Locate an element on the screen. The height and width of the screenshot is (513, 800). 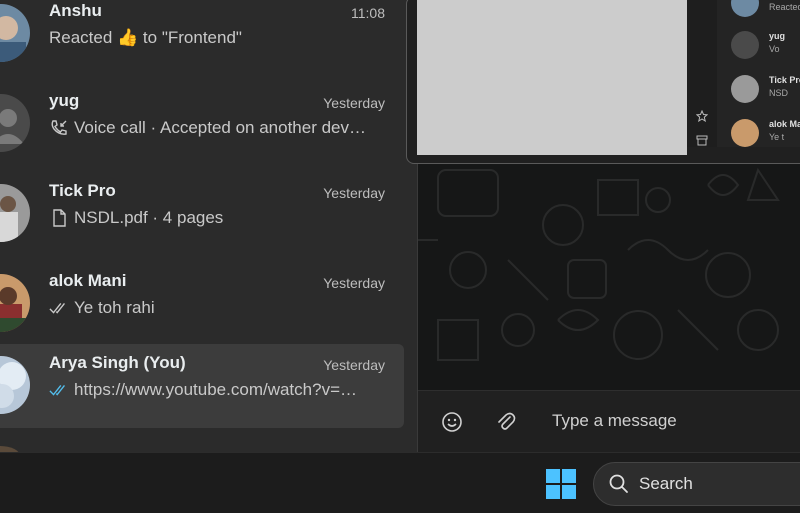
thumbnail-item-sub: Vo is located at coordinates (774, 49).